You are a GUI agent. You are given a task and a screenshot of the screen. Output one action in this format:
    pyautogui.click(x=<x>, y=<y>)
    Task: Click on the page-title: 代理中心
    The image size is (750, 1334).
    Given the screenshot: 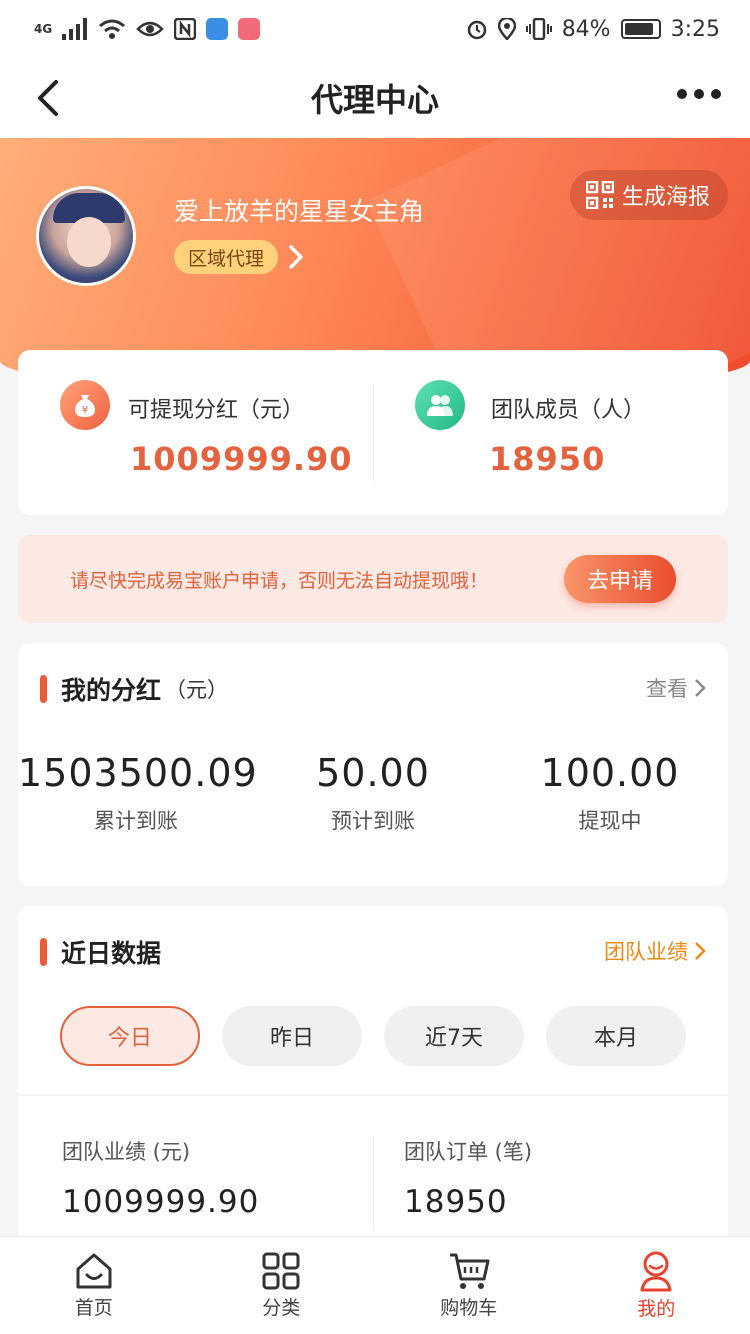 What is the action you would take?
    pyautogui.click(x=374, y=100)
    